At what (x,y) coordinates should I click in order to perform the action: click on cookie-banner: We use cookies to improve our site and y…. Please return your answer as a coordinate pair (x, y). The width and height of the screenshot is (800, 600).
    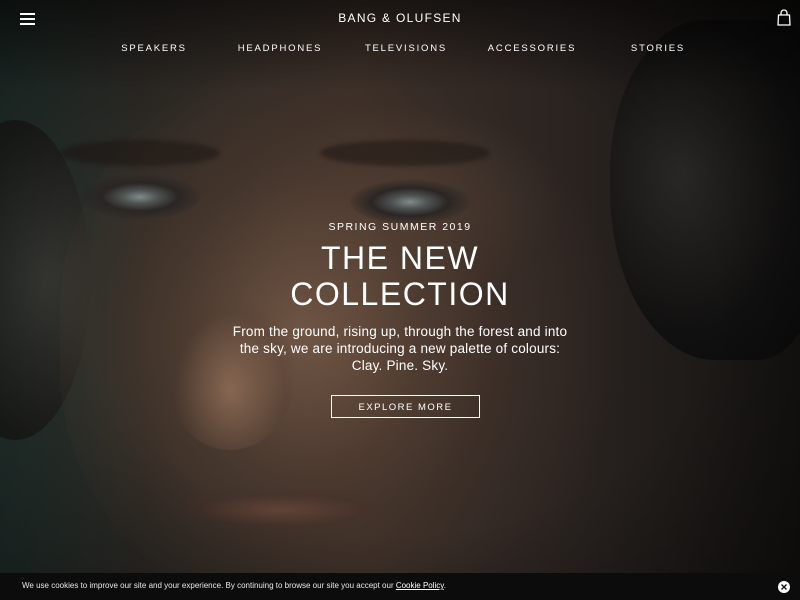
    Looking at the image, I should click on (400, 586).